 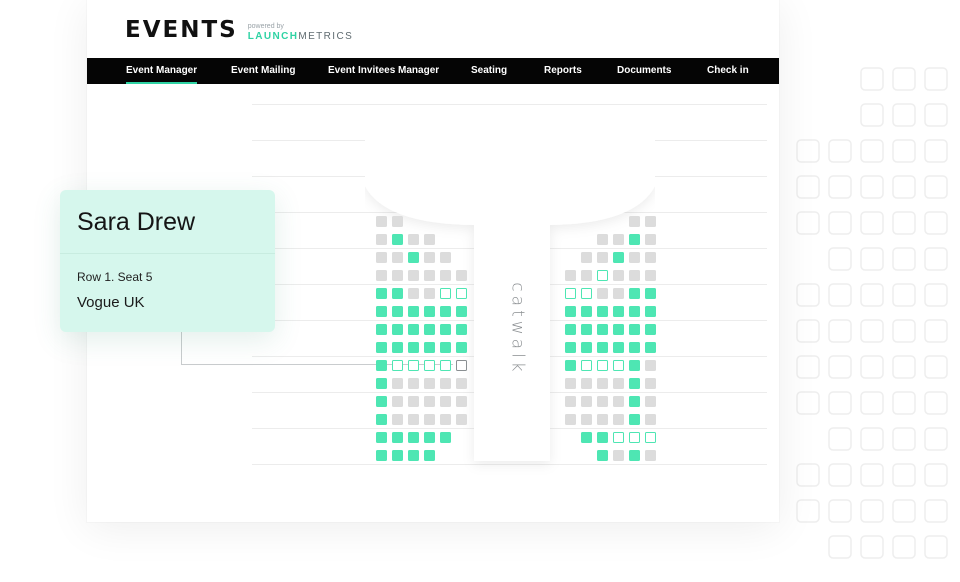 What do you see at coordinates (162, 71) in the screenshot?
I see `nav-event-manager: Event Manager` at bounding box center [162, 71].